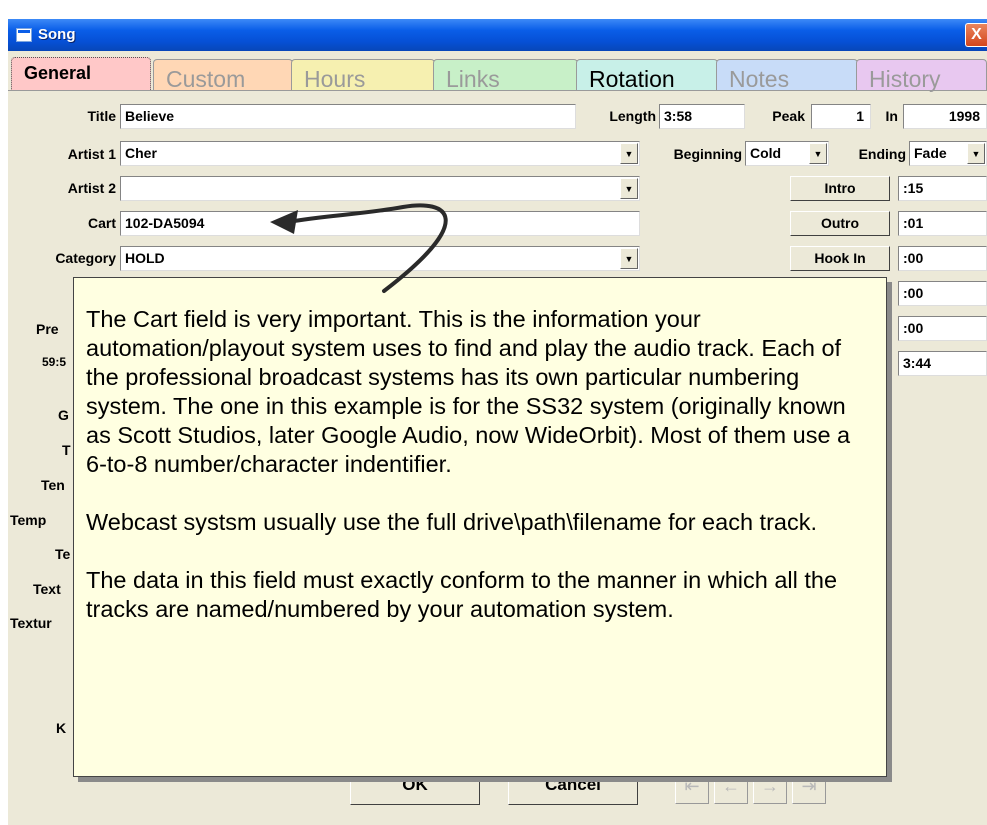 The height and width of the screenshot is (825, 987). What do you see at coordinates (63, 415) in the screenshot?
I see `hidden-label: G` at bounding box center [63, 415].